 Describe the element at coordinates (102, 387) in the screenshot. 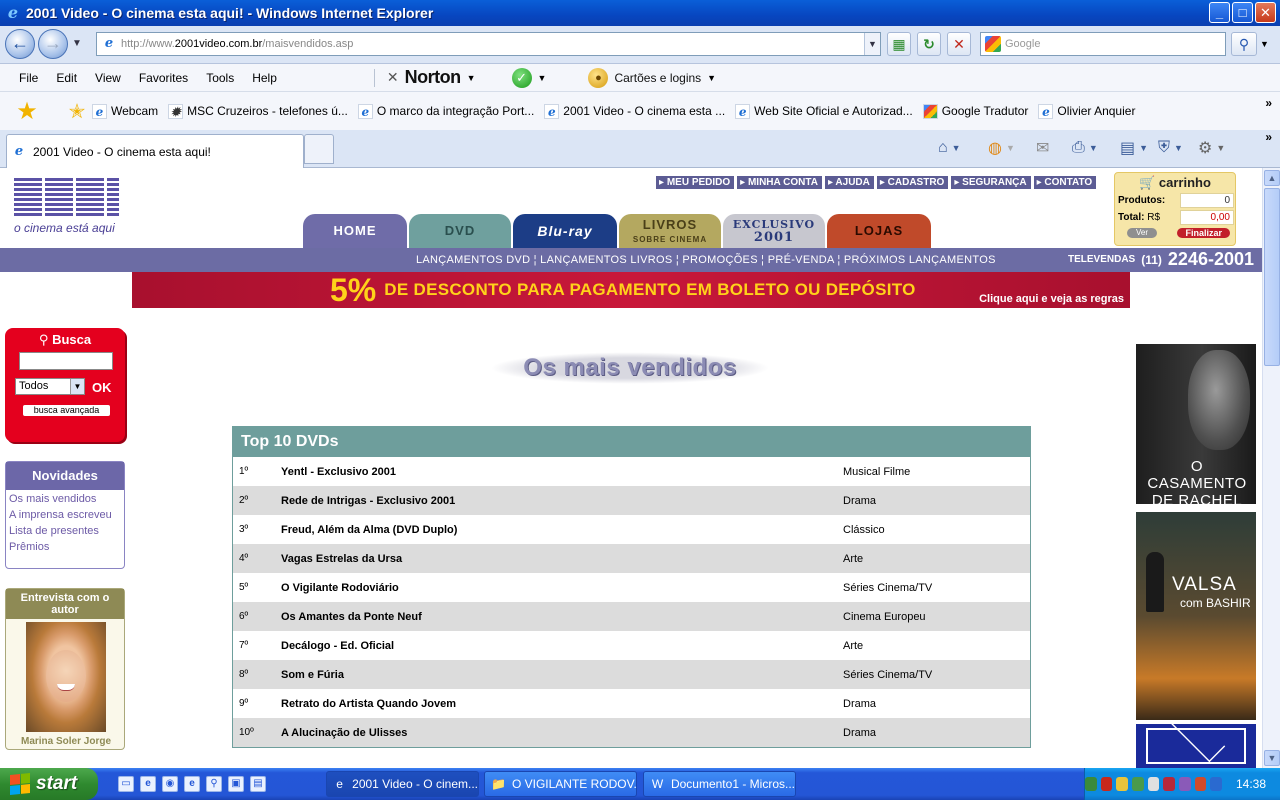

I see `busca-ok-button: OK` at that location.